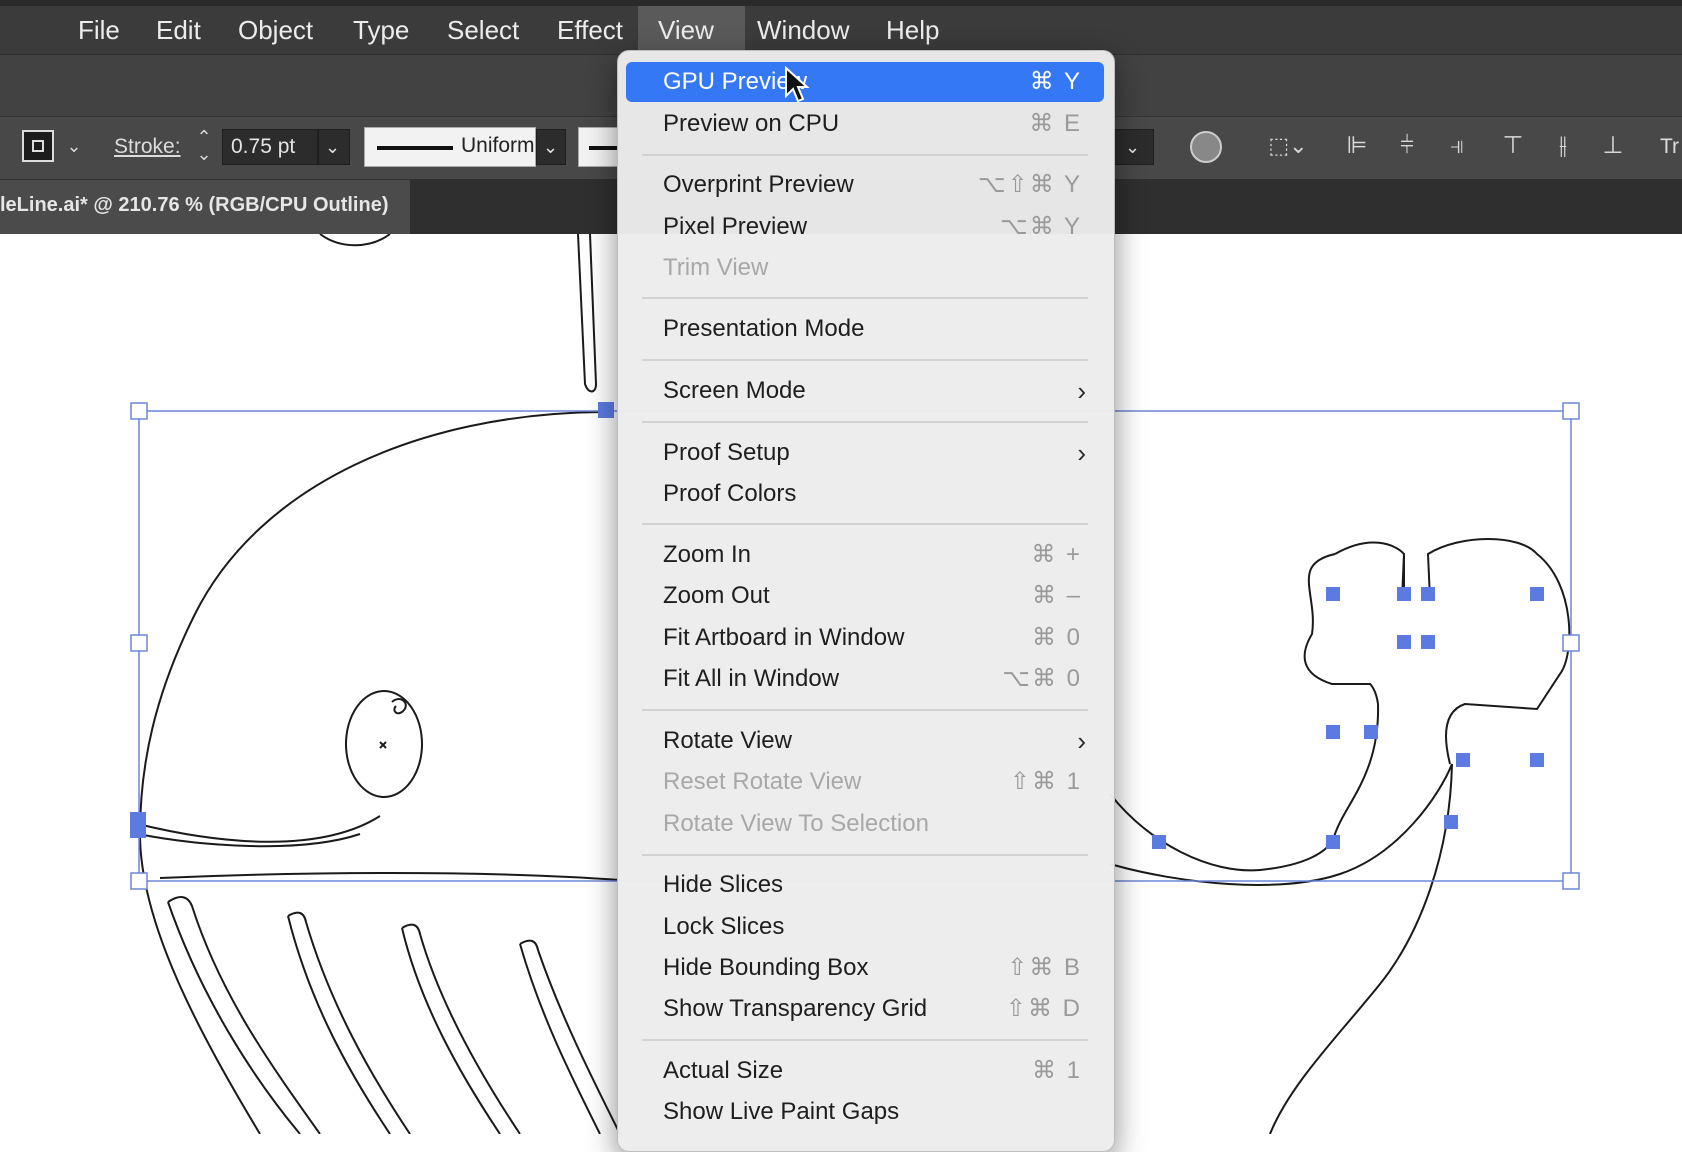 This screenshot has height=1152, width=1682. Describe the element at coordinates (551, 147) in the screenshot. I see `profile-dropdown: ⌄` at that location.